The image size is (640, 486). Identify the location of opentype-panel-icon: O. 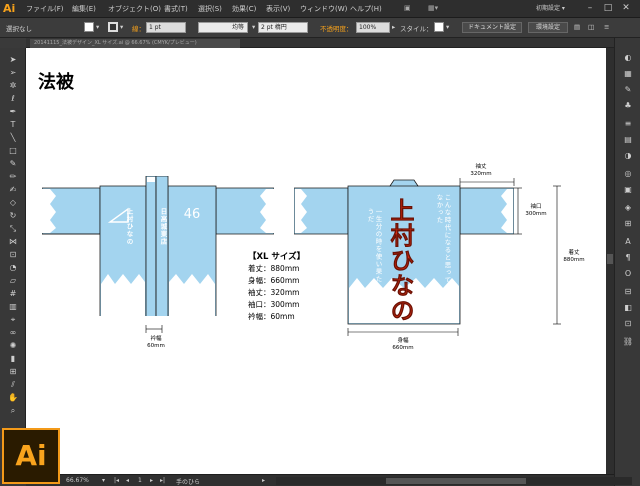
(628, 274).